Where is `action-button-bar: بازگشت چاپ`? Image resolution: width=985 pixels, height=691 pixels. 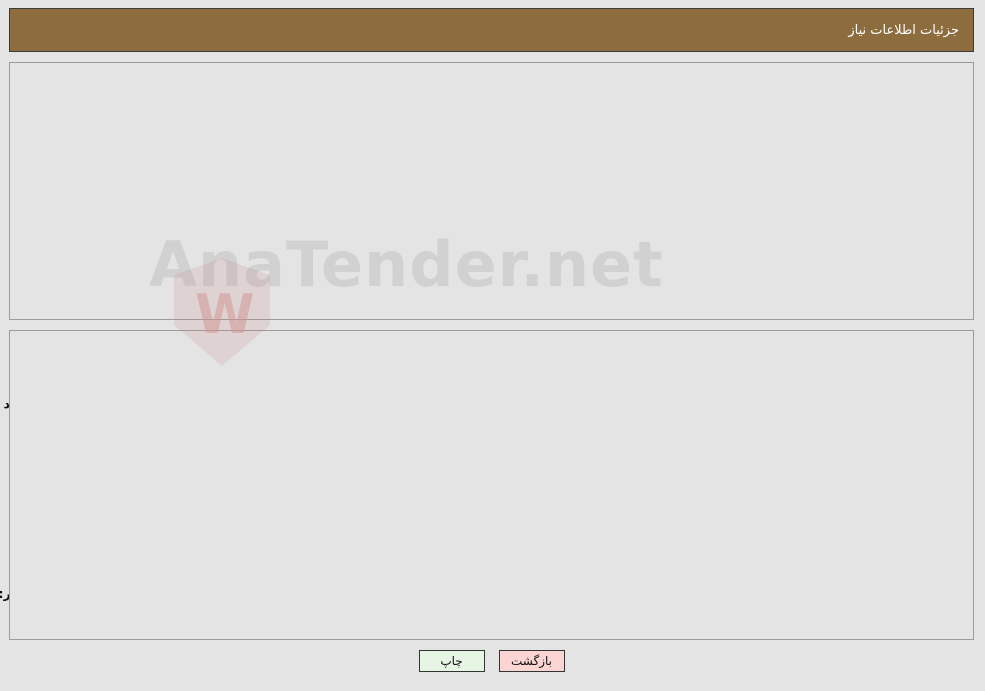
action-button-bar: بازگشت چاپ is located at coordinates (492, 661).